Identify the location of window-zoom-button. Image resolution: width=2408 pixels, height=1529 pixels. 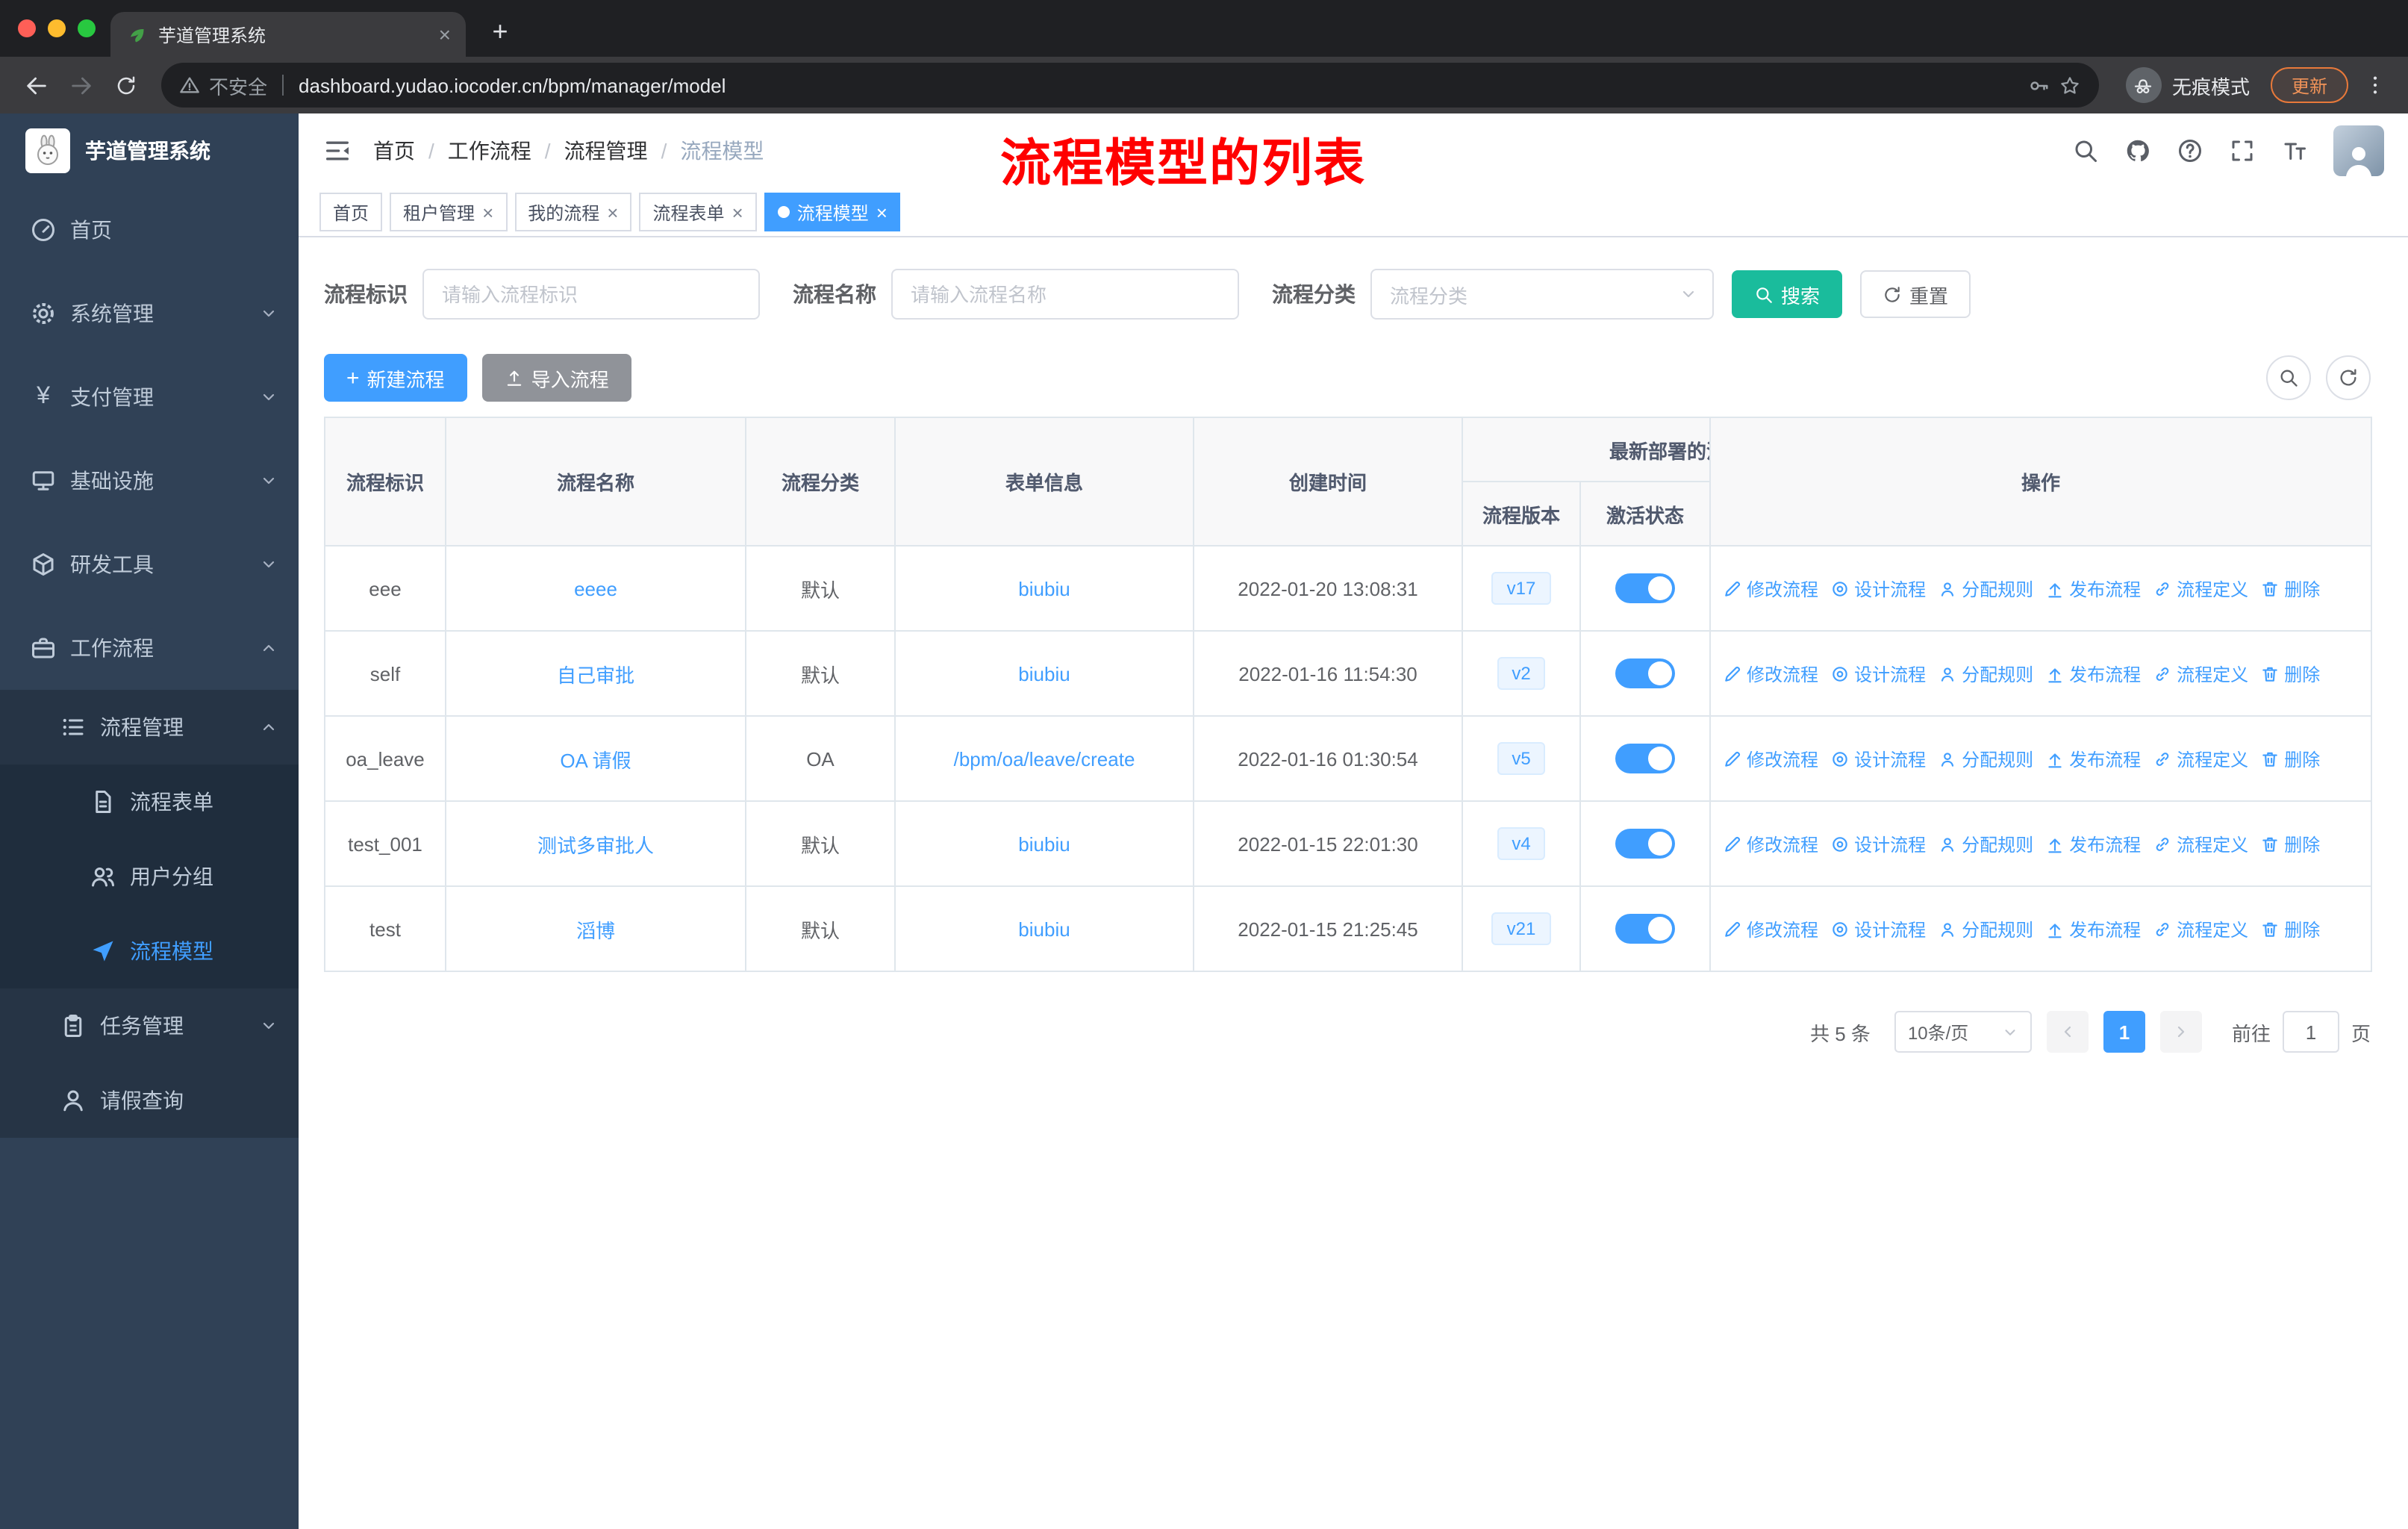
(87, 28).